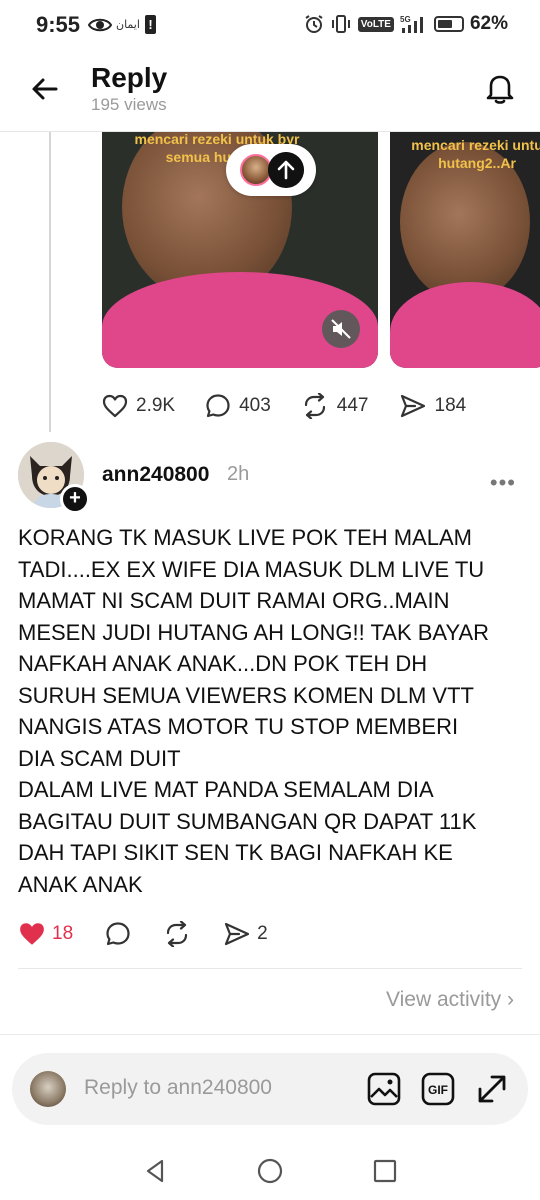  Describe the element at coordinates (510, 999) in the screenshot. I see `chevron-right-icon: ›` at that location.